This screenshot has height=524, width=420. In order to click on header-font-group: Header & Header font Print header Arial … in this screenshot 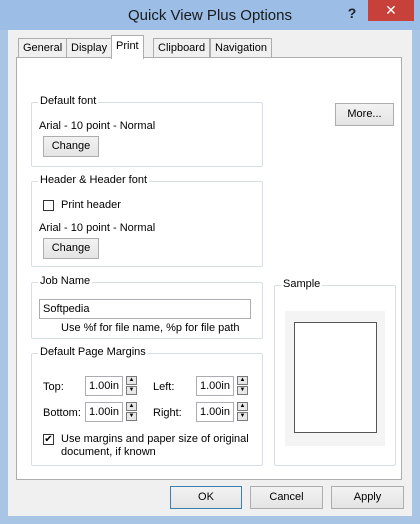, I will do `click(147, 220)`.